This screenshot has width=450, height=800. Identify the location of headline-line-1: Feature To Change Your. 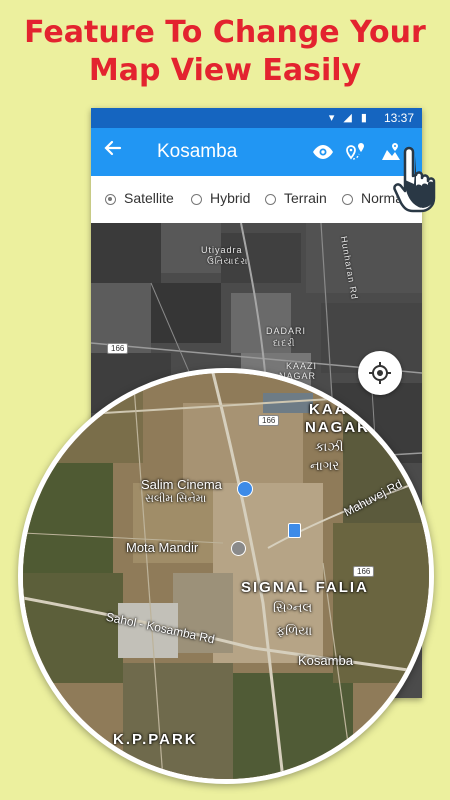
(225, 32).